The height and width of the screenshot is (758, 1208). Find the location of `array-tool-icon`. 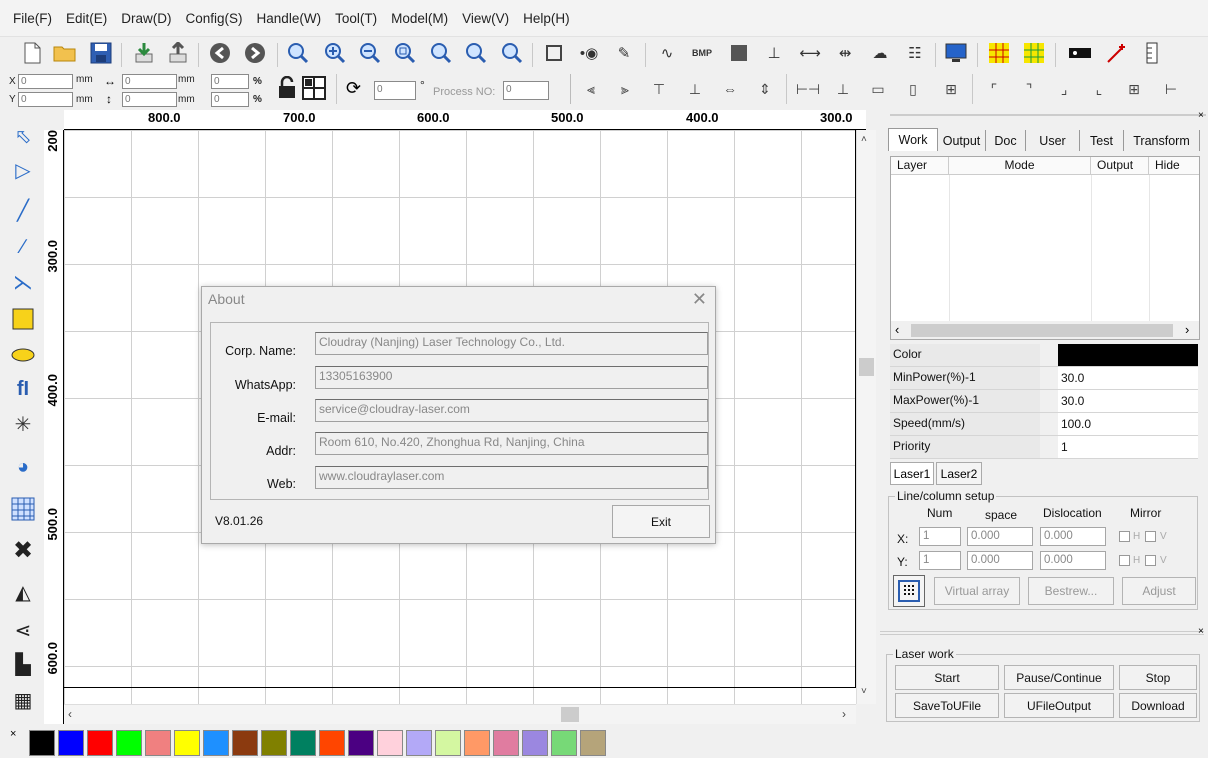

array-tool-icon is located at coordinates (23, 509).